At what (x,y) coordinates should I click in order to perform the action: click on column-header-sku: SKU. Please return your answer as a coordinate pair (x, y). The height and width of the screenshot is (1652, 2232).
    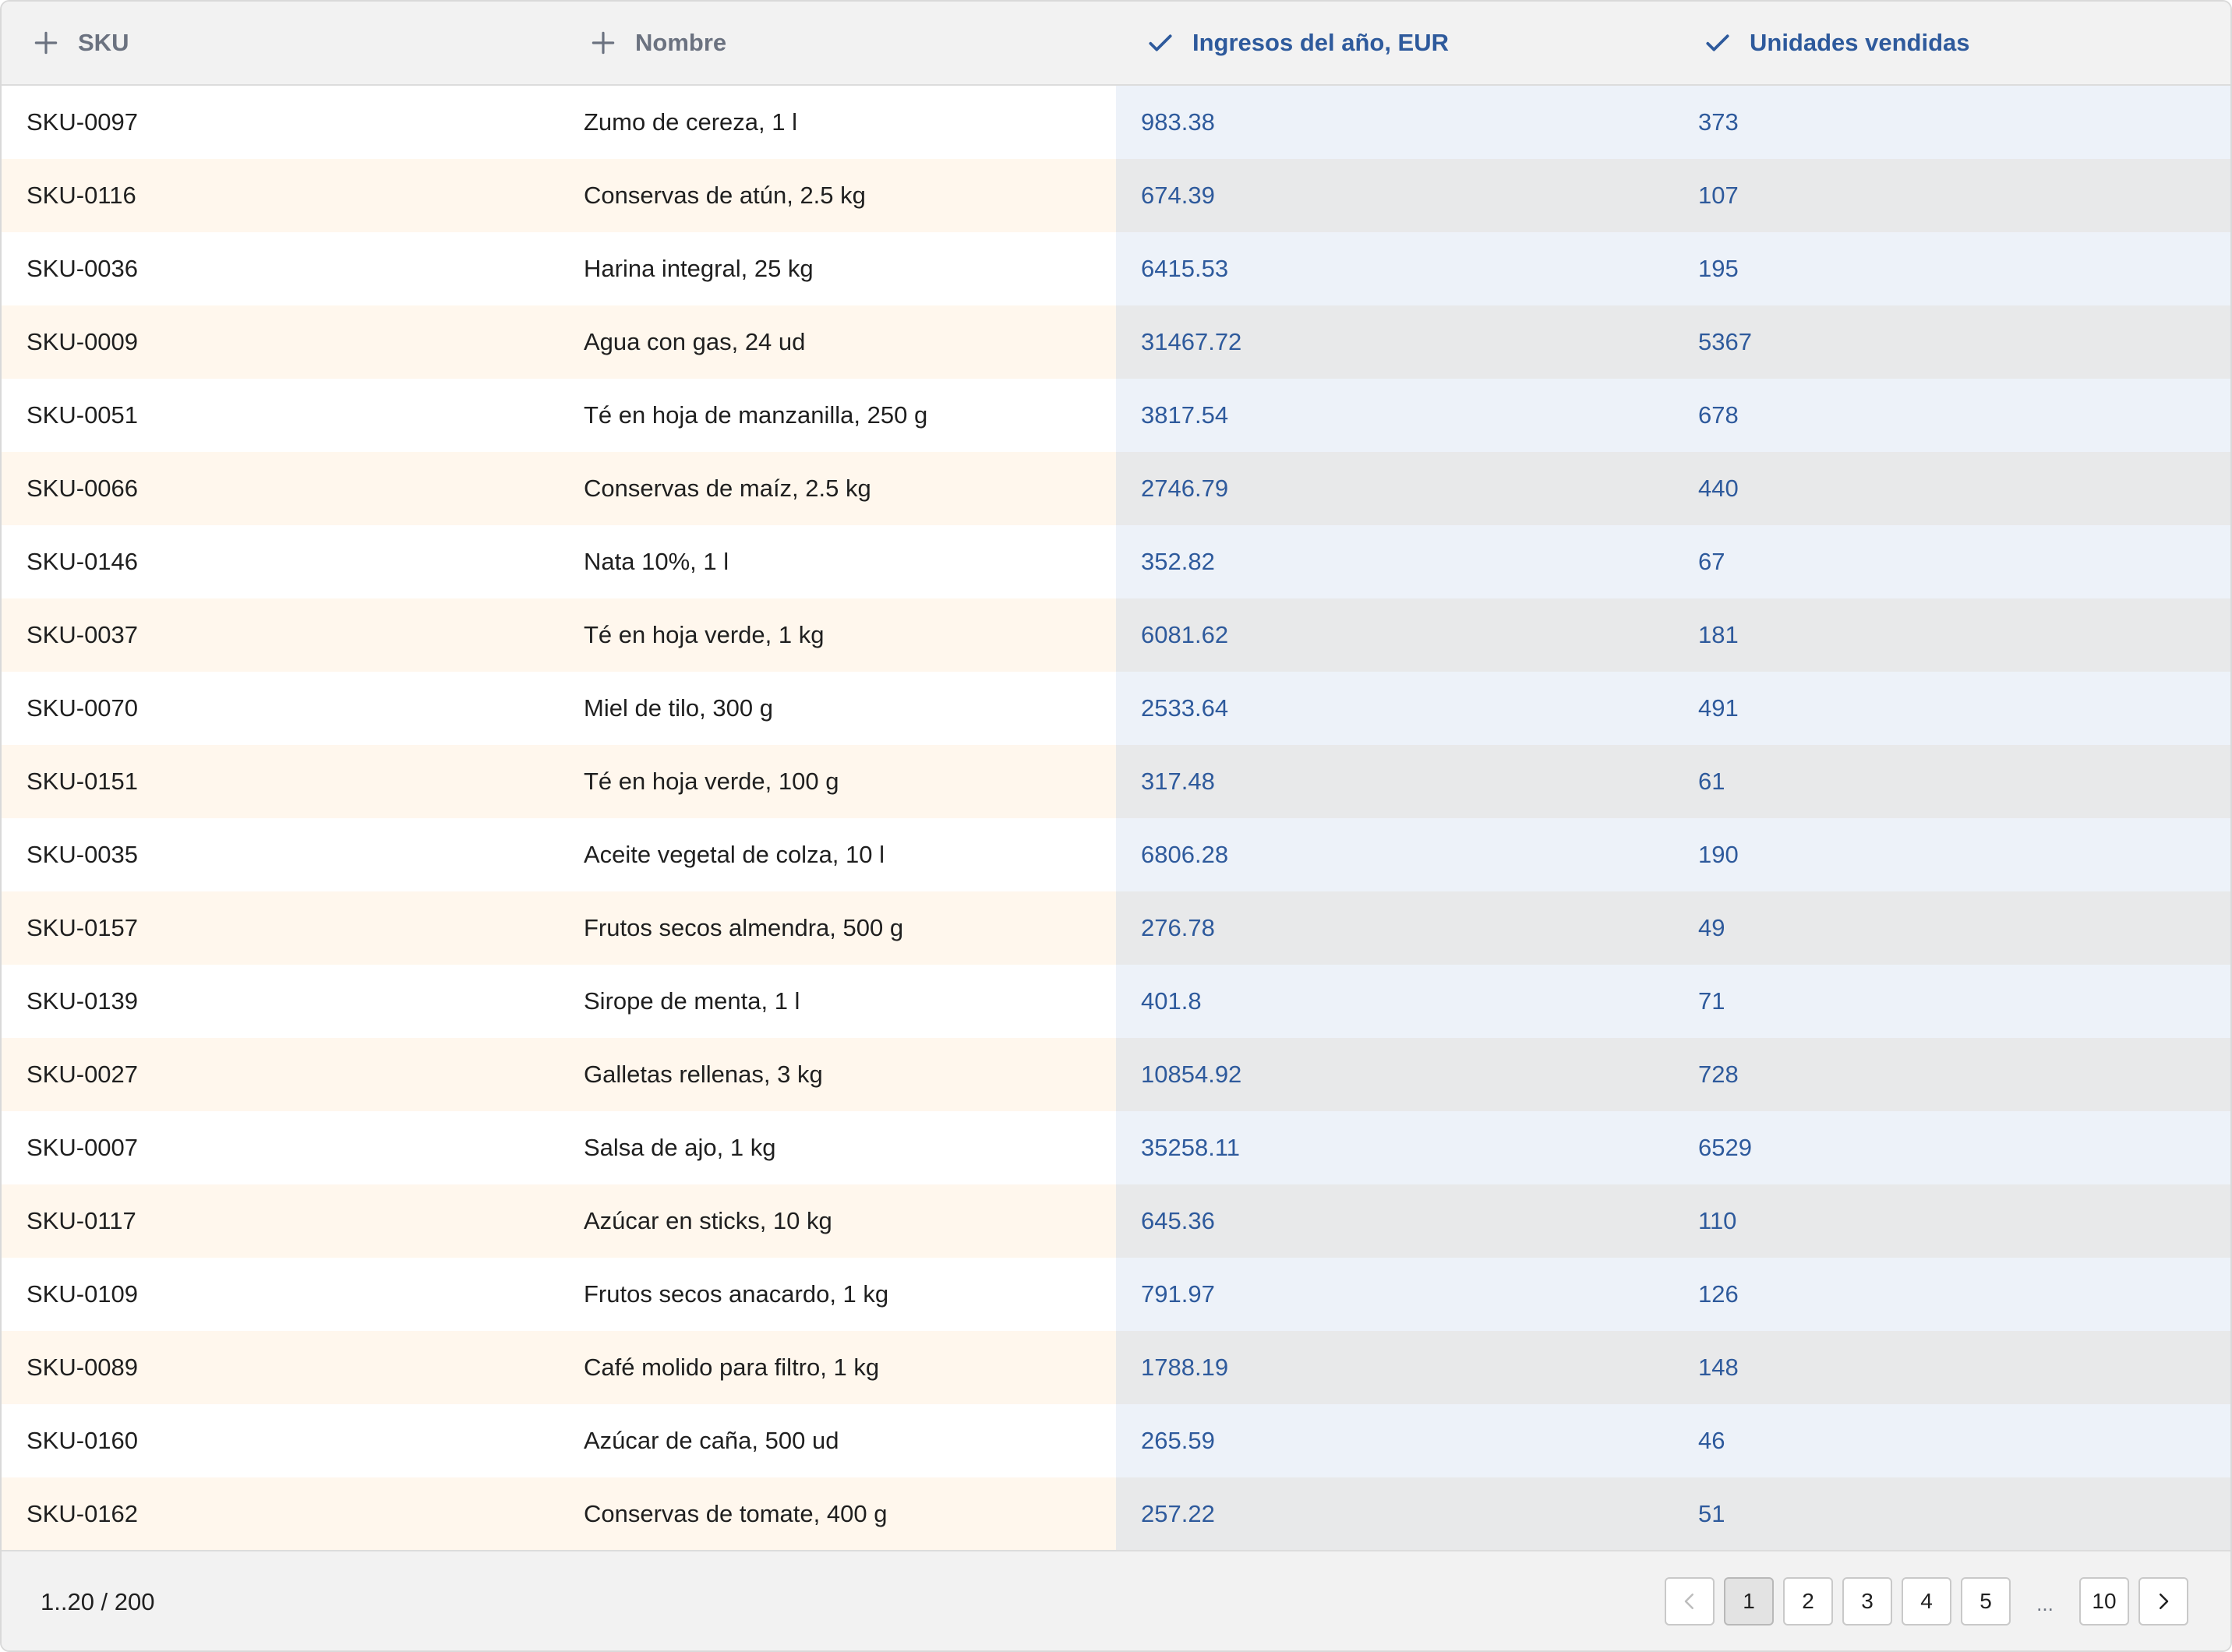
    Looking at the image, I should click on (280, 43).